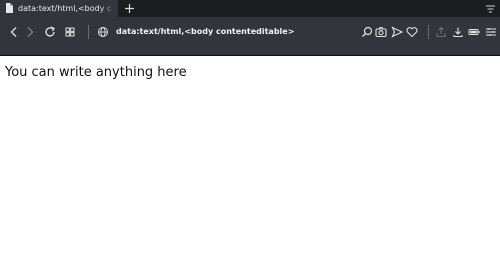 The image size is (500, 253). What do you see at coordinates (428, 32) in the screenshot?
I see `toolbar-divider-right` at bounding box center [428, 32].